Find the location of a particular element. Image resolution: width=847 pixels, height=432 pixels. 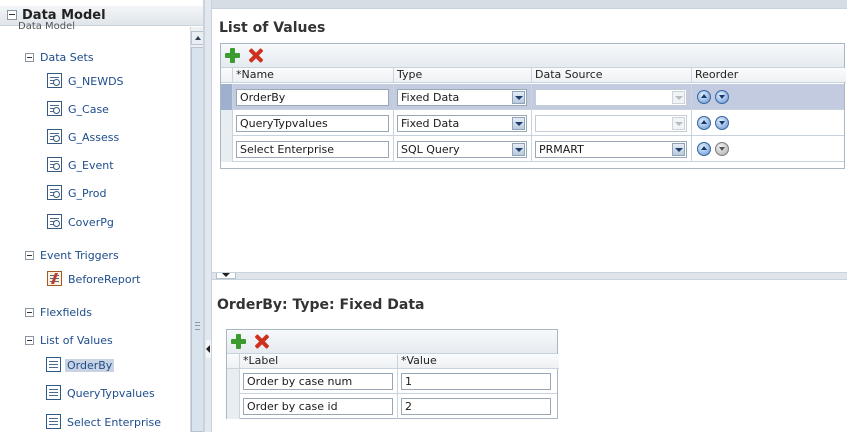

table-row: QueryTypvalues Fixed Data is located at coordinates (532, 123).